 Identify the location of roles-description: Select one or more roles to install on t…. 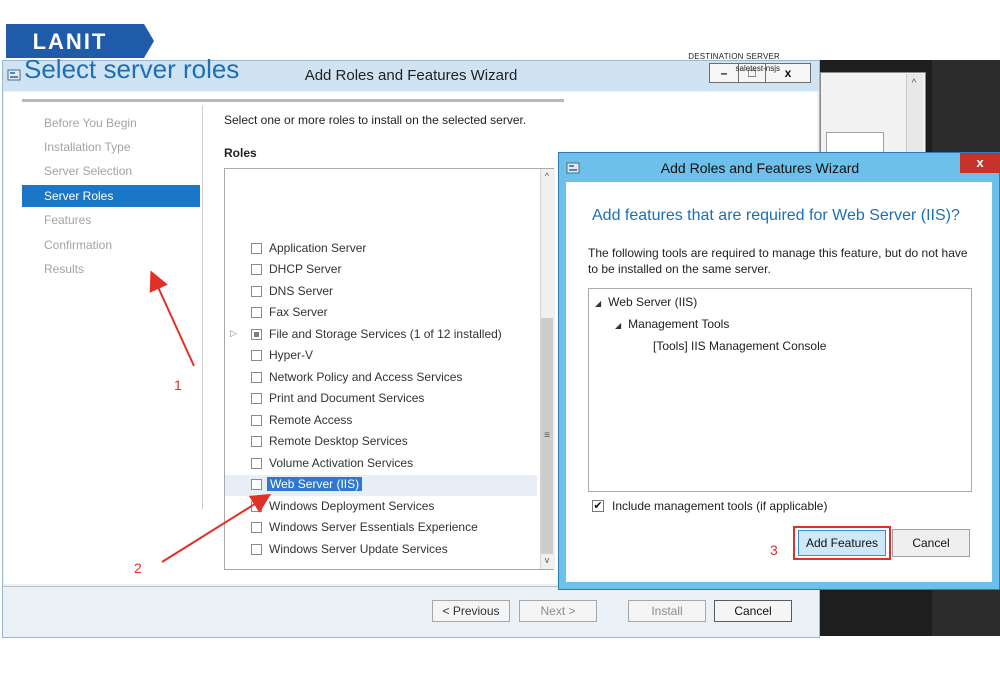
(375, 120).